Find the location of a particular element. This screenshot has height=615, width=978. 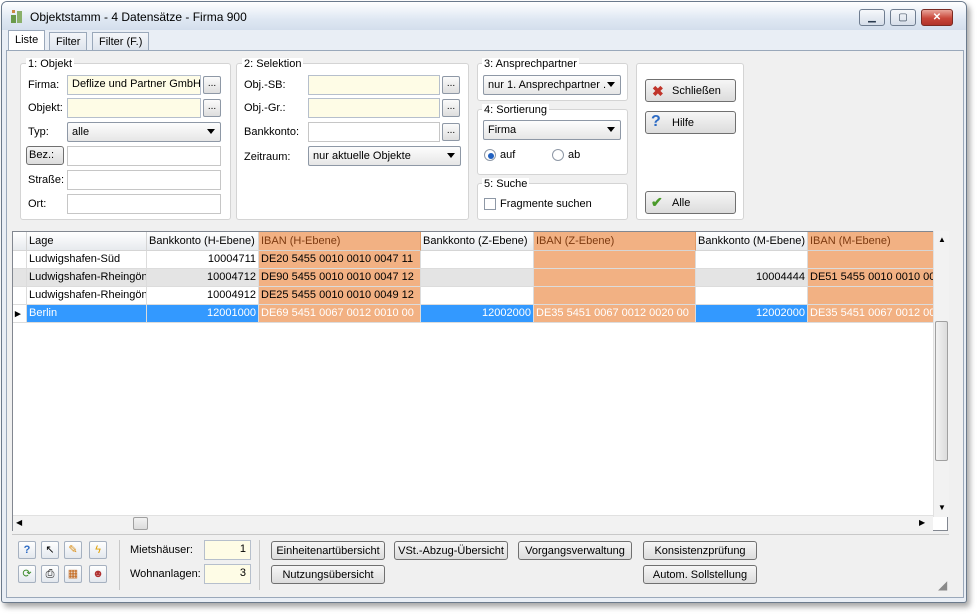

window-title: Objektstamm - 4 Datensätze - Firma 900 is located at coordinates (138, 17).